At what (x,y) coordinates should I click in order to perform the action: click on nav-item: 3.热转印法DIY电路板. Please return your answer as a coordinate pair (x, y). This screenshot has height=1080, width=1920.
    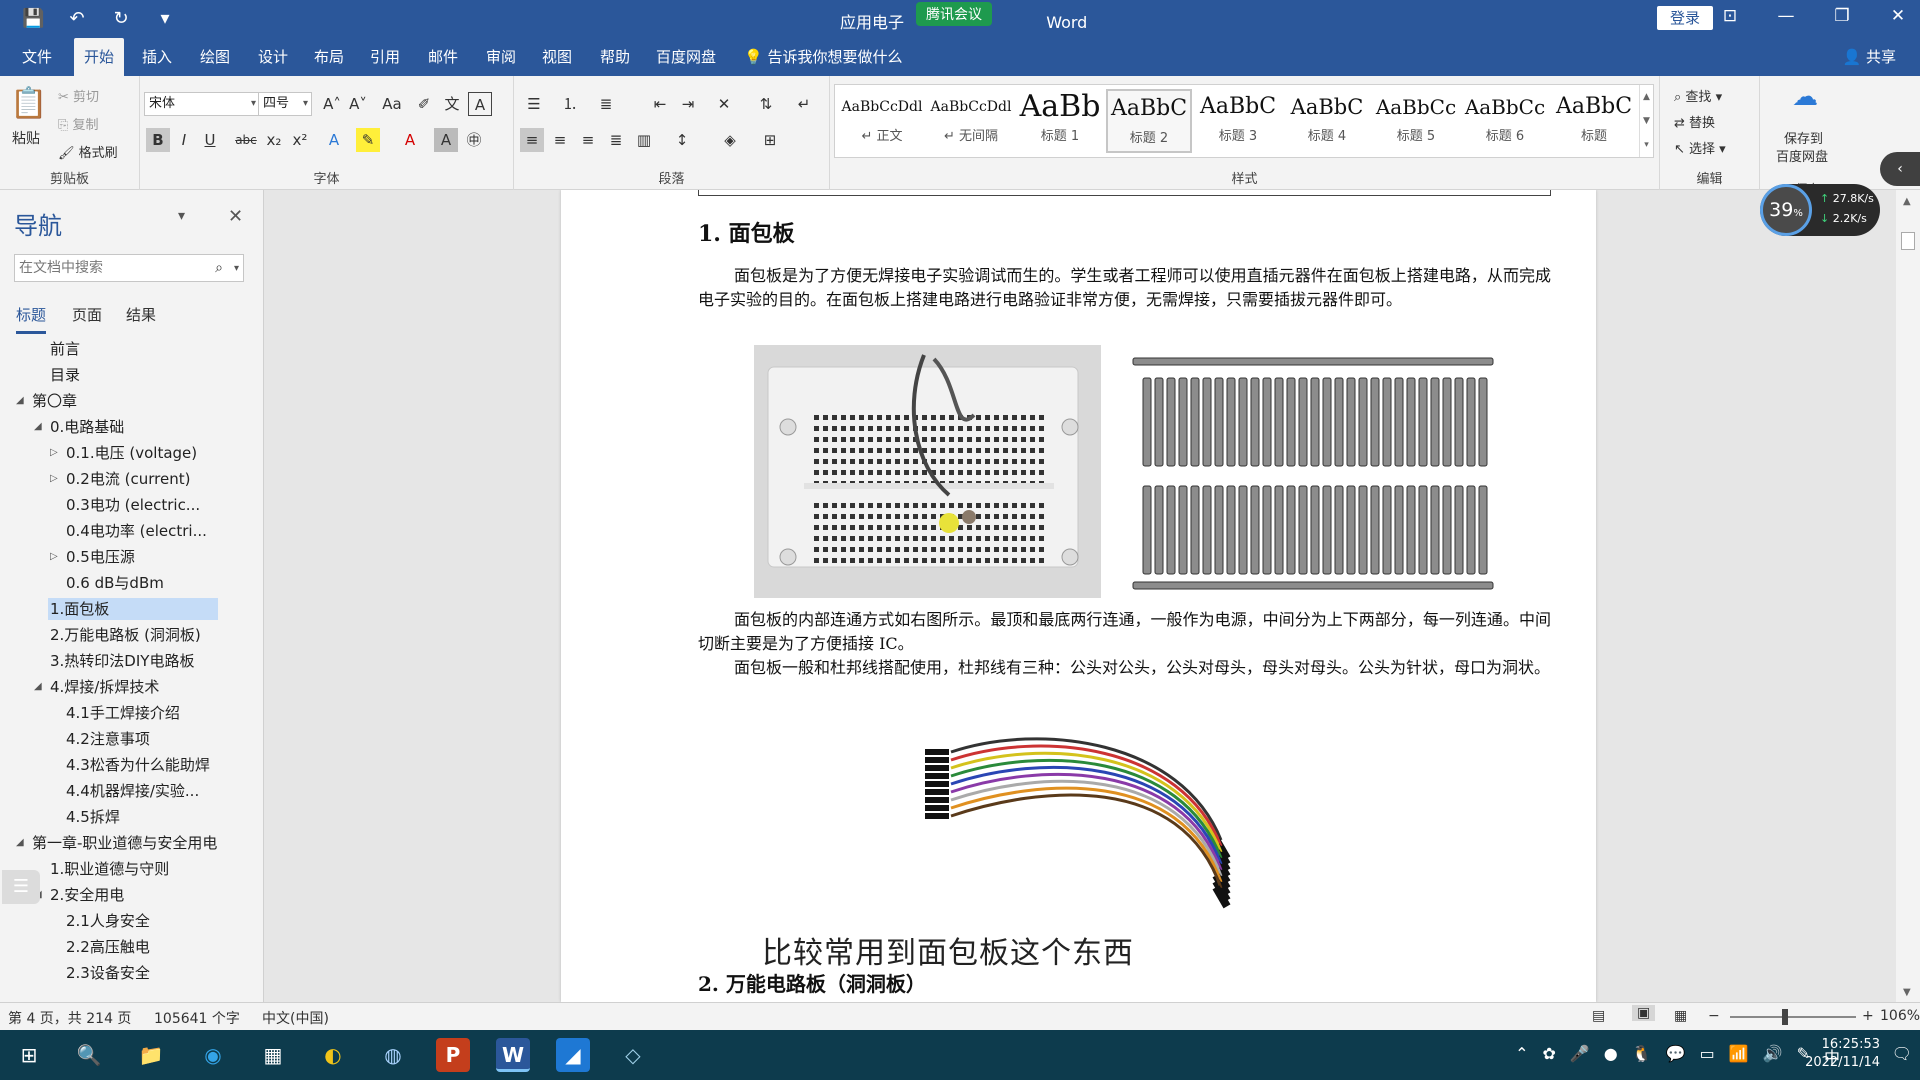
    Looking at the image, I should click on (122, 661).